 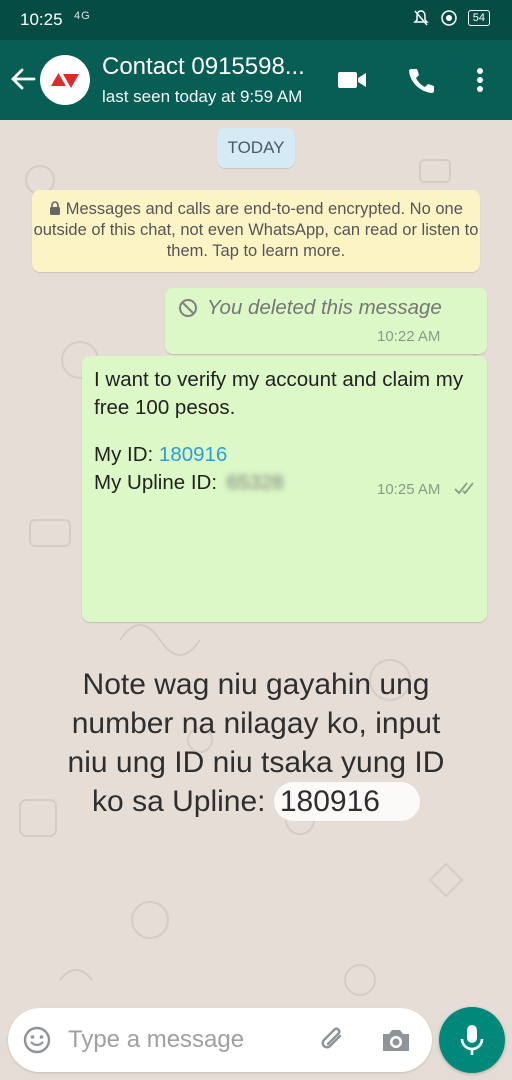 What do you see at coordinates (41, 19) in the screenshot?
I see `status-time: 10:25` at bounding box center [41, 19].